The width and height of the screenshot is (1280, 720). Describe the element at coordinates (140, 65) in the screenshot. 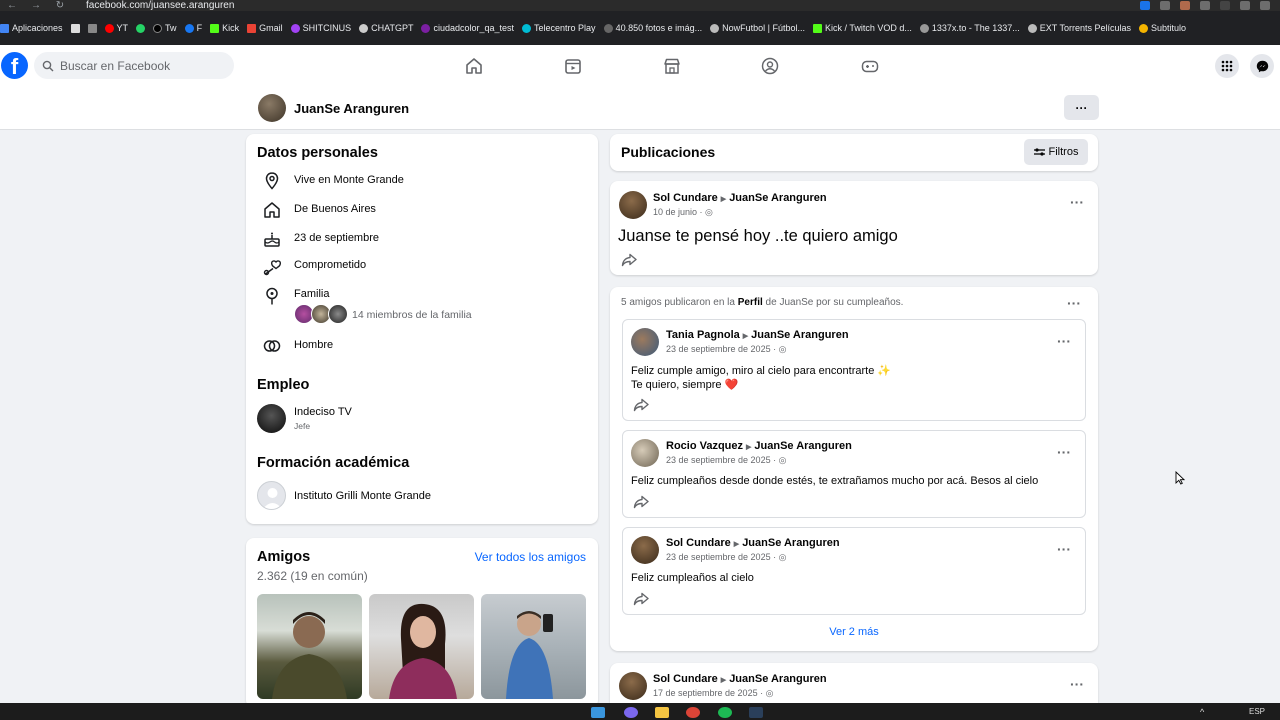

I see `search-input` at that location.